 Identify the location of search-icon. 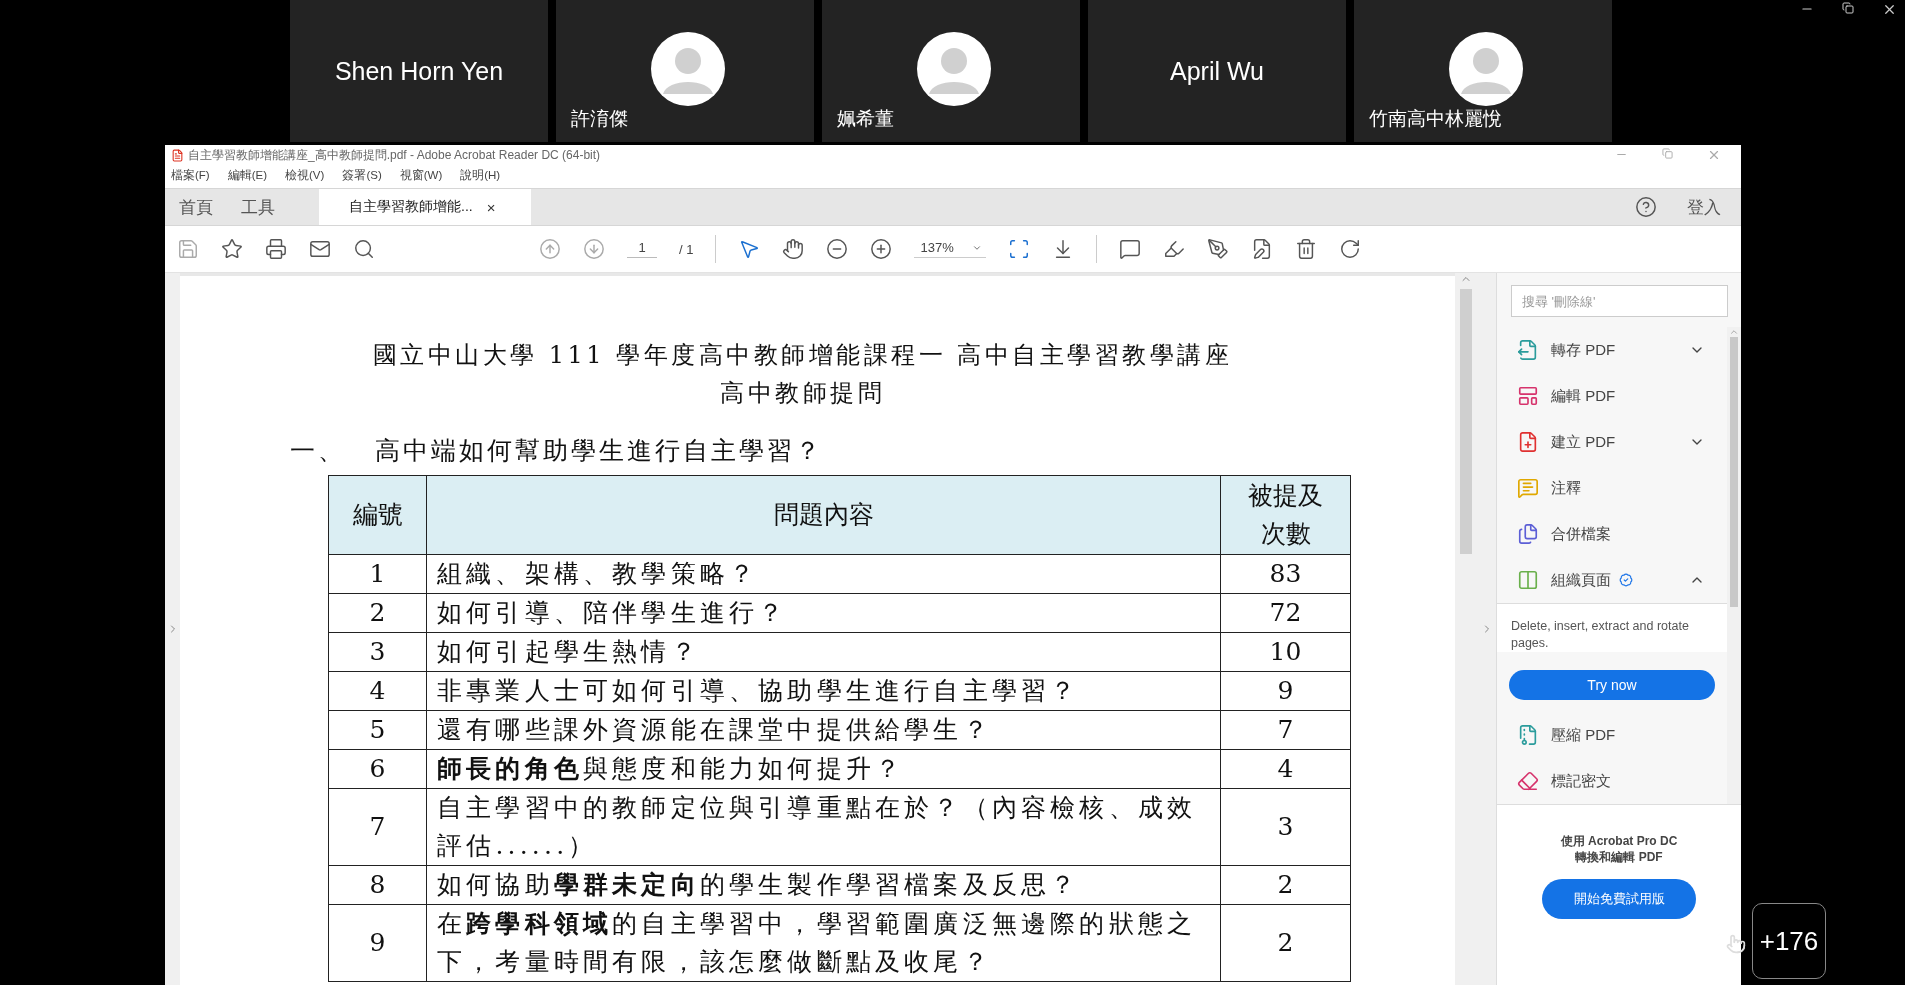
(364, 249).